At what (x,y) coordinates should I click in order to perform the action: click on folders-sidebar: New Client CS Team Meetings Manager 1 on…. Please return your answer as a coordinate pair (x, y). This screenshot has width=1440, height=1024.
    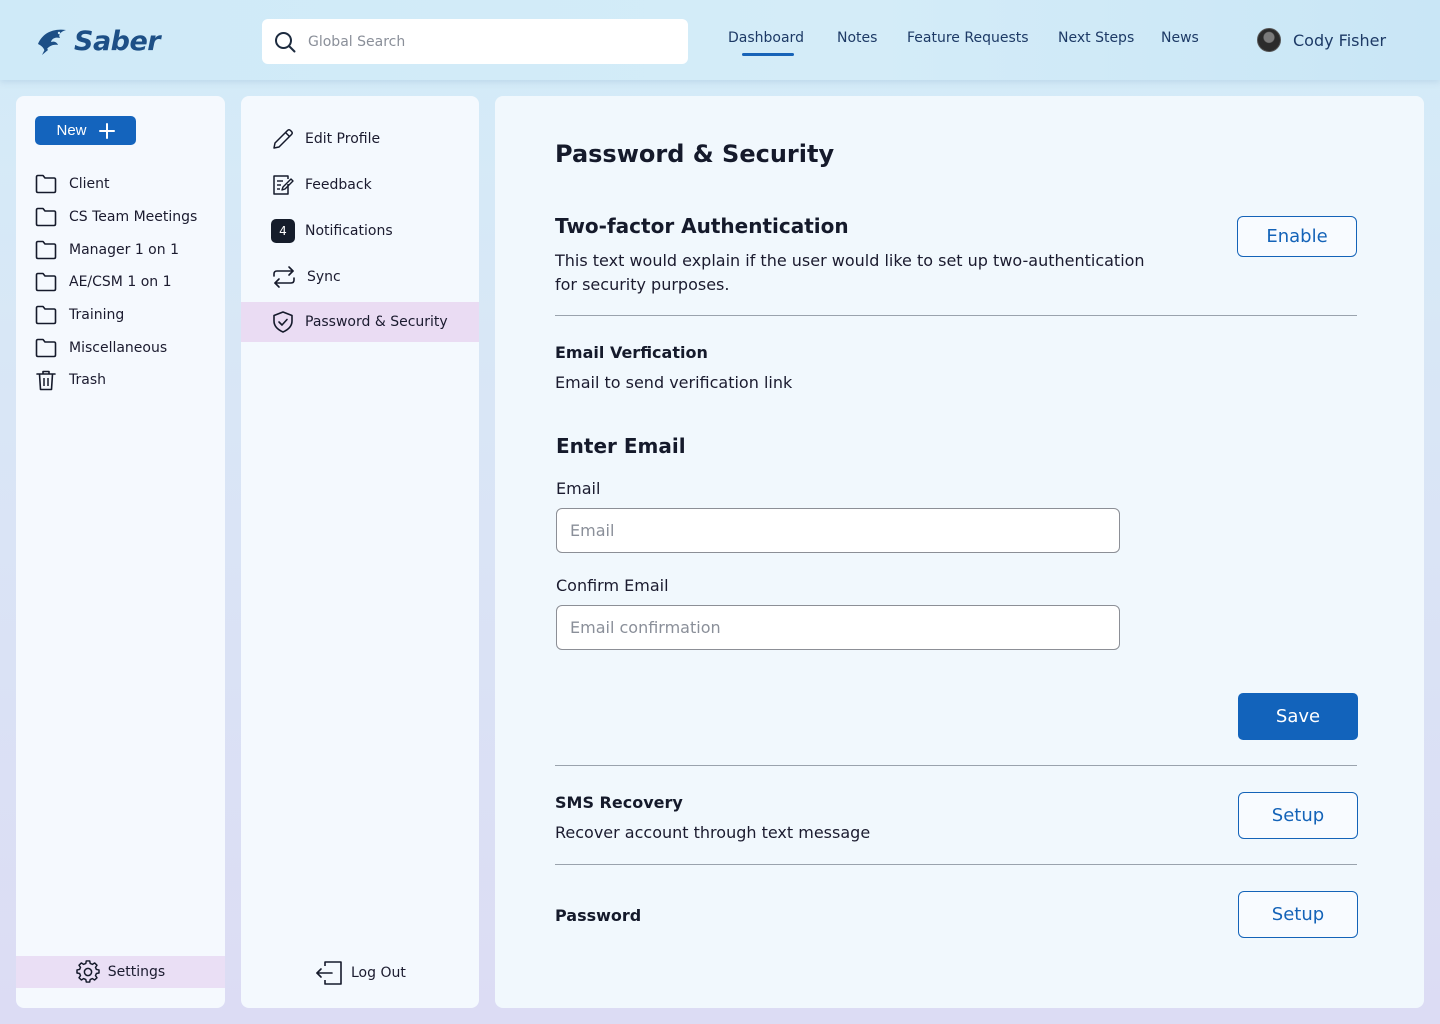
    Looking at the image, I should click on (120, 552).